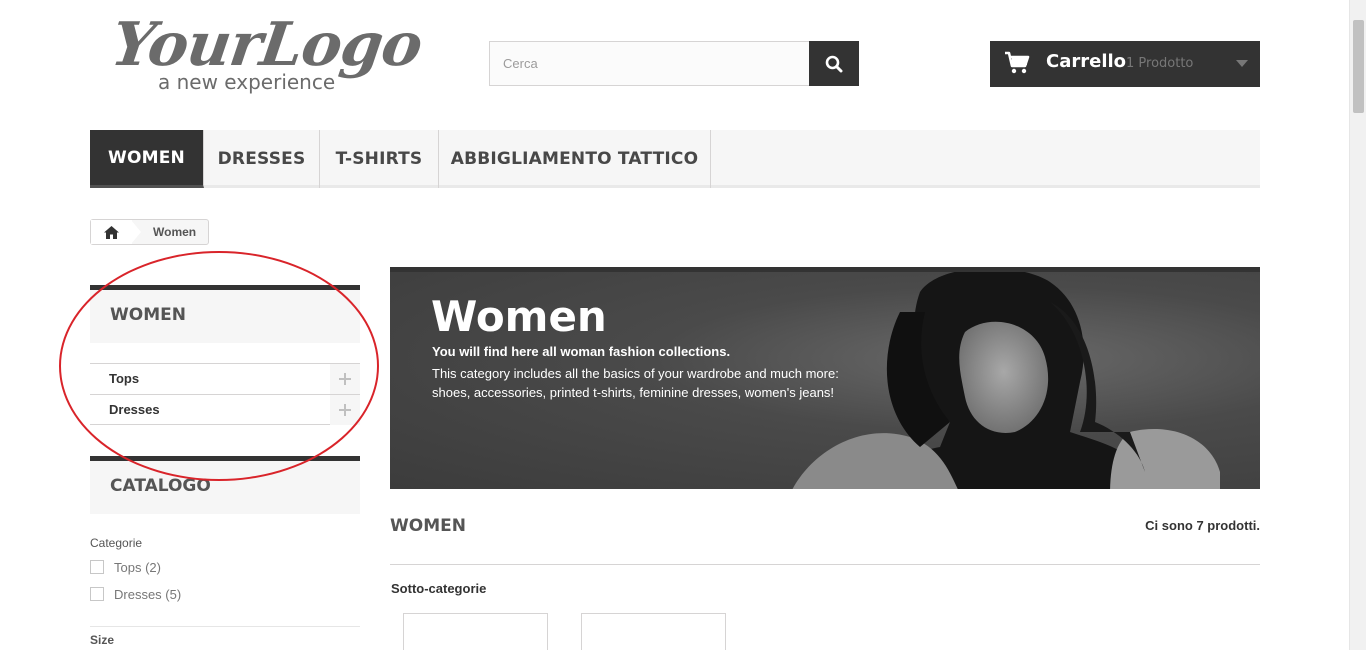 The width and height of the screenshot is (1366, 650). Describe the element at coordinates (137, 567) in the screenshot. I see `filter-option-label: Tops (2)` at that location.